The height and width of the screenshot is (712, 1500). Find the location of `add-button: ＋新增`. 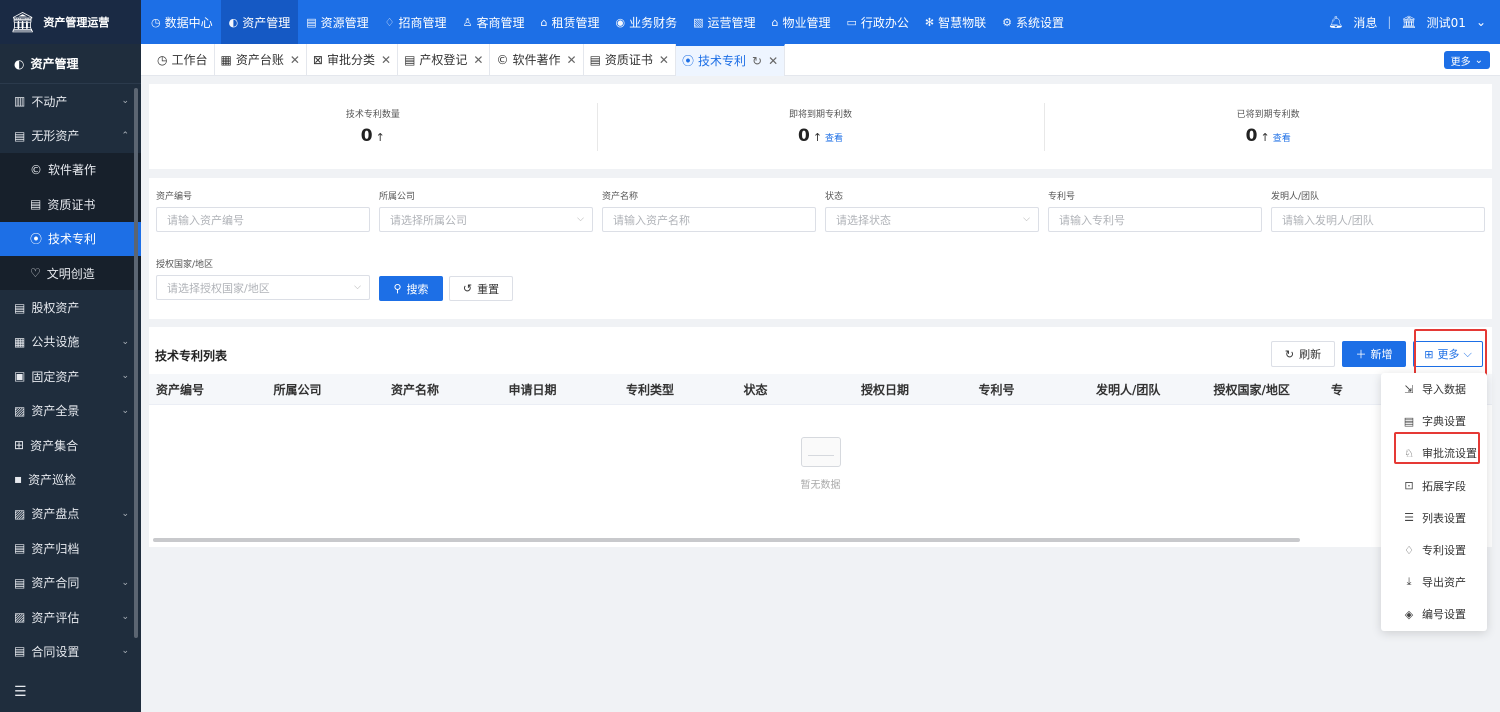

add-button: ＋新增 is located at coordinates (1374, 354).